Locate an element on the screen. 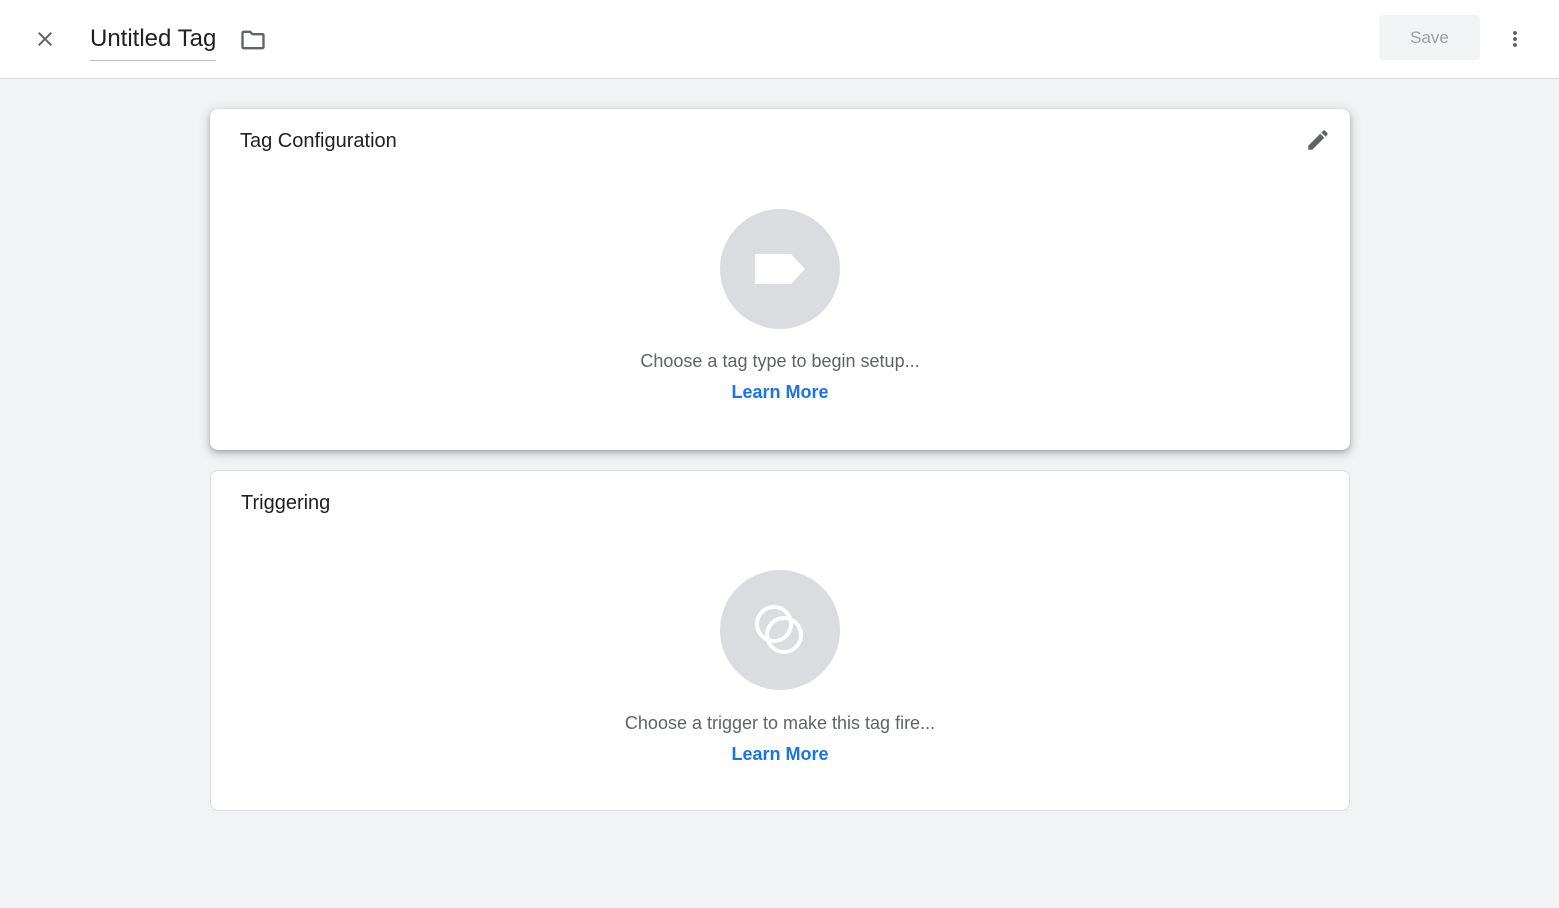 The width and height of the screenshot is (1559, 908). tag-icon is located at coordinates (780, 269).